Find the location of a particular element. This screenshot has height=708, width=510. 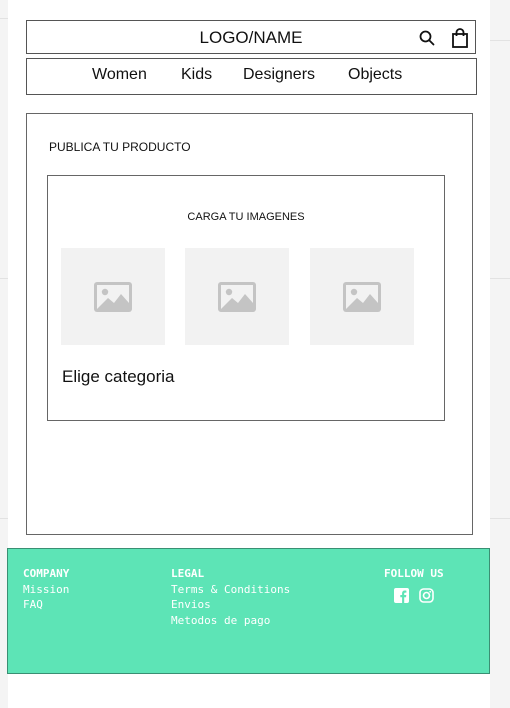

footer-link-metodos-de-pago: Metodos de pago is located at coordinates (230, 621).